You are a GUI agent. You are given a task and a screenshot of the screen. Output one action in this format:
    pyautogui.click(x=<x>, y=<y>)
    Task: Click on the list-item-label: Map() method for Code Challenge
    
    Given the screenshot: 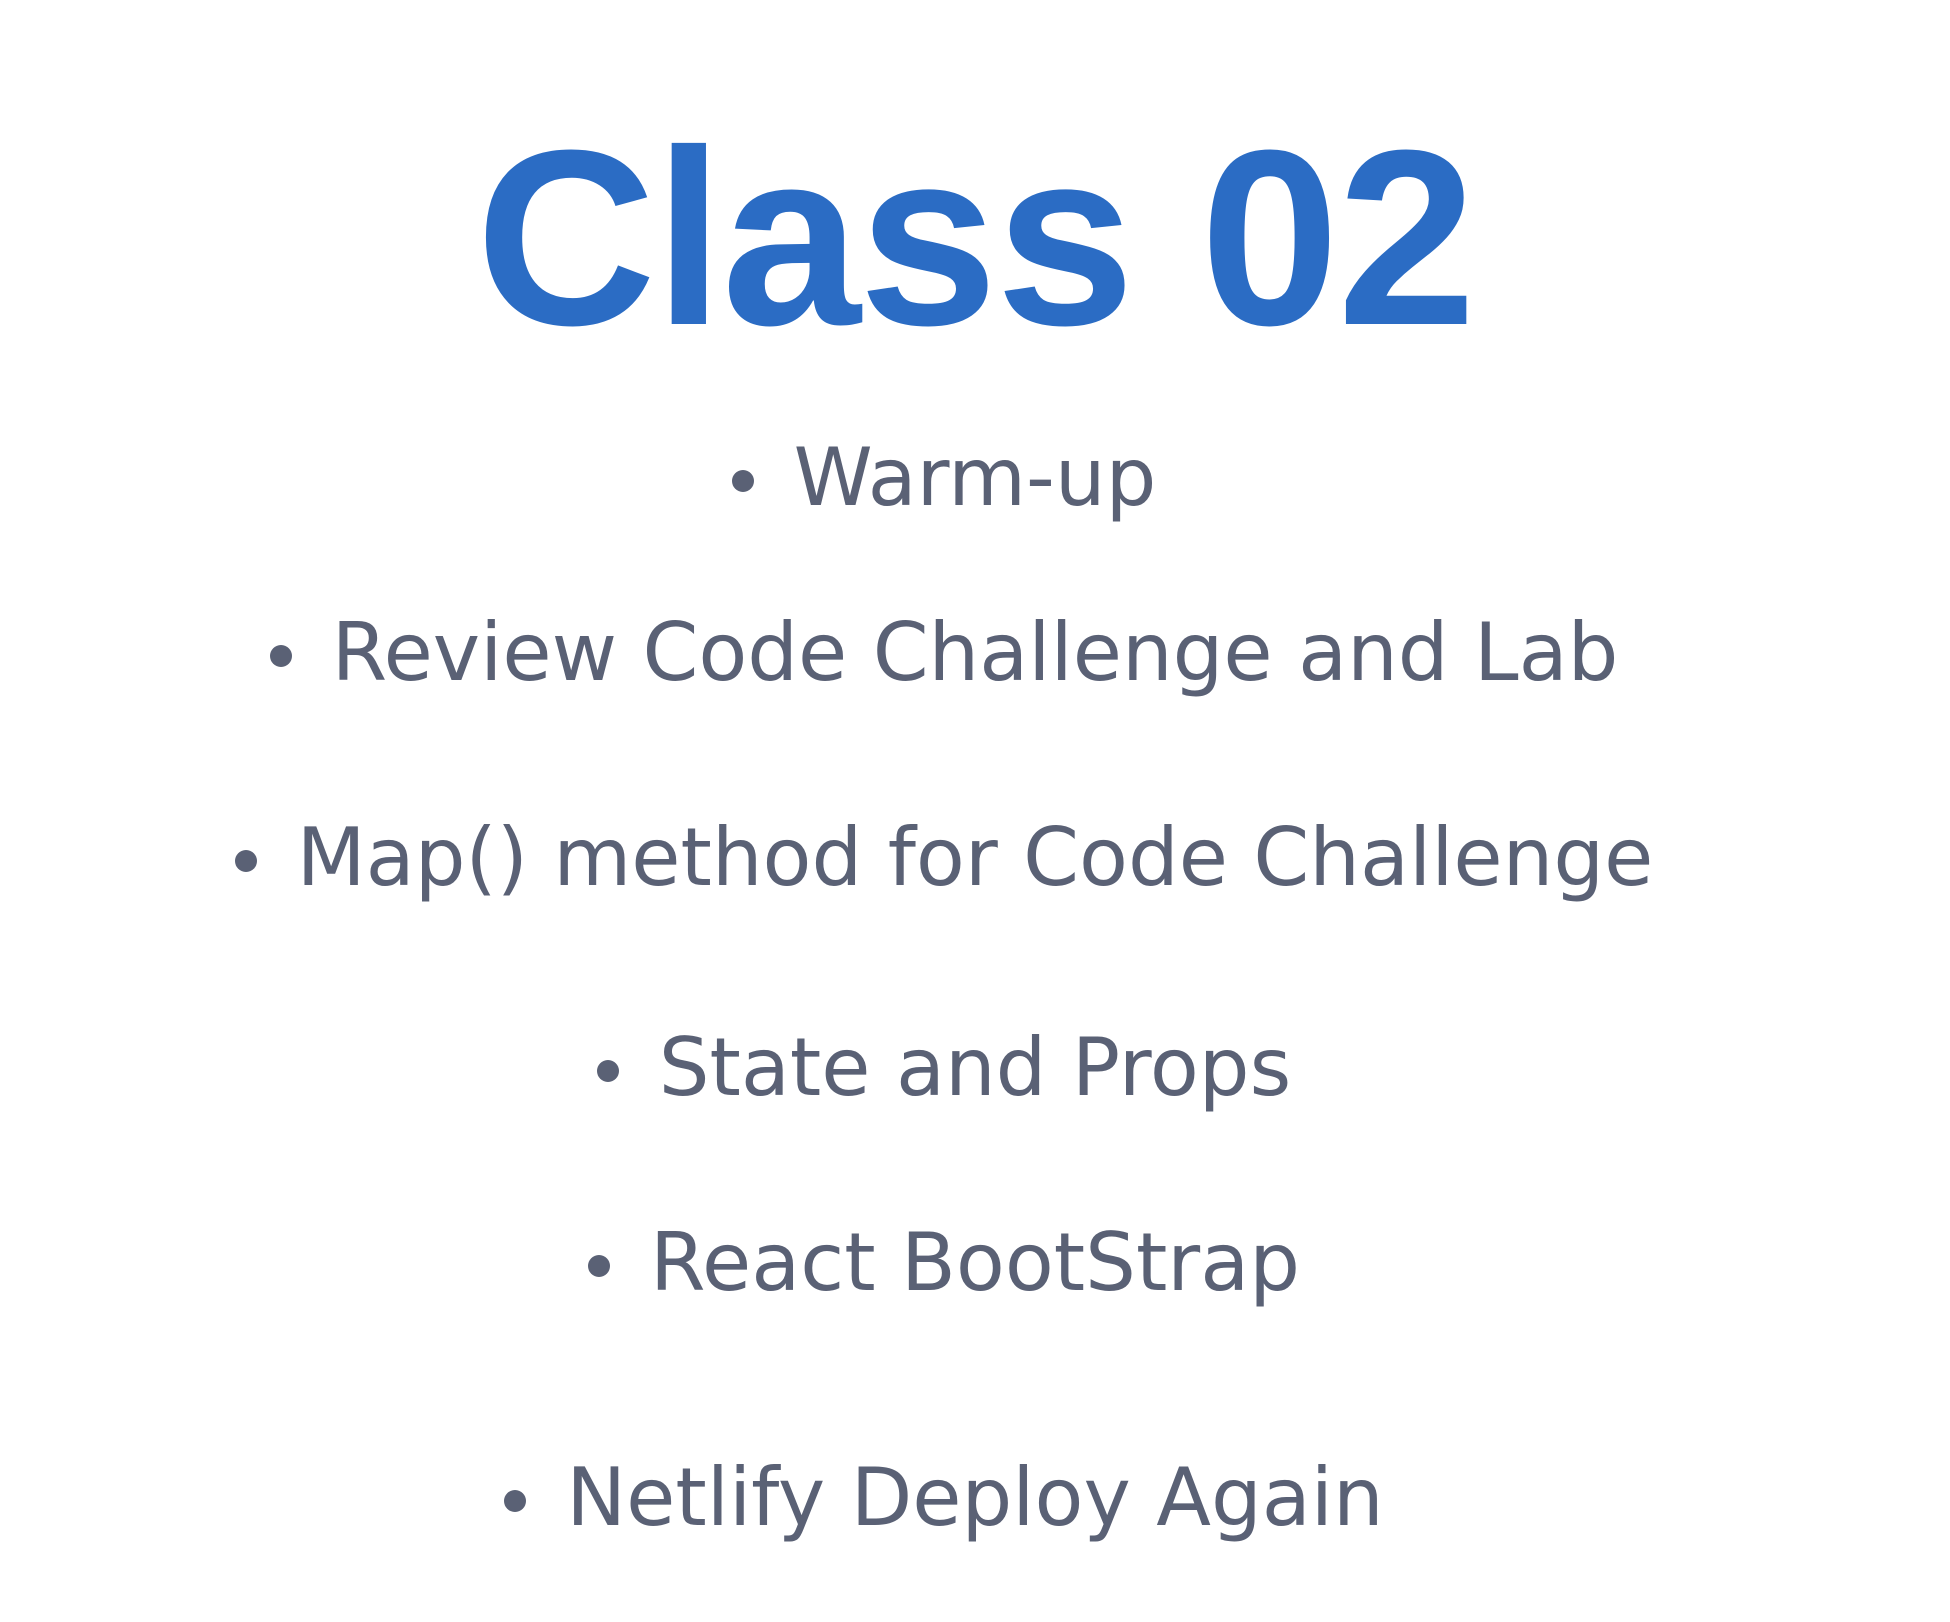 What is the action you would take?
    pyautogui.click(x=975, y=857)
    